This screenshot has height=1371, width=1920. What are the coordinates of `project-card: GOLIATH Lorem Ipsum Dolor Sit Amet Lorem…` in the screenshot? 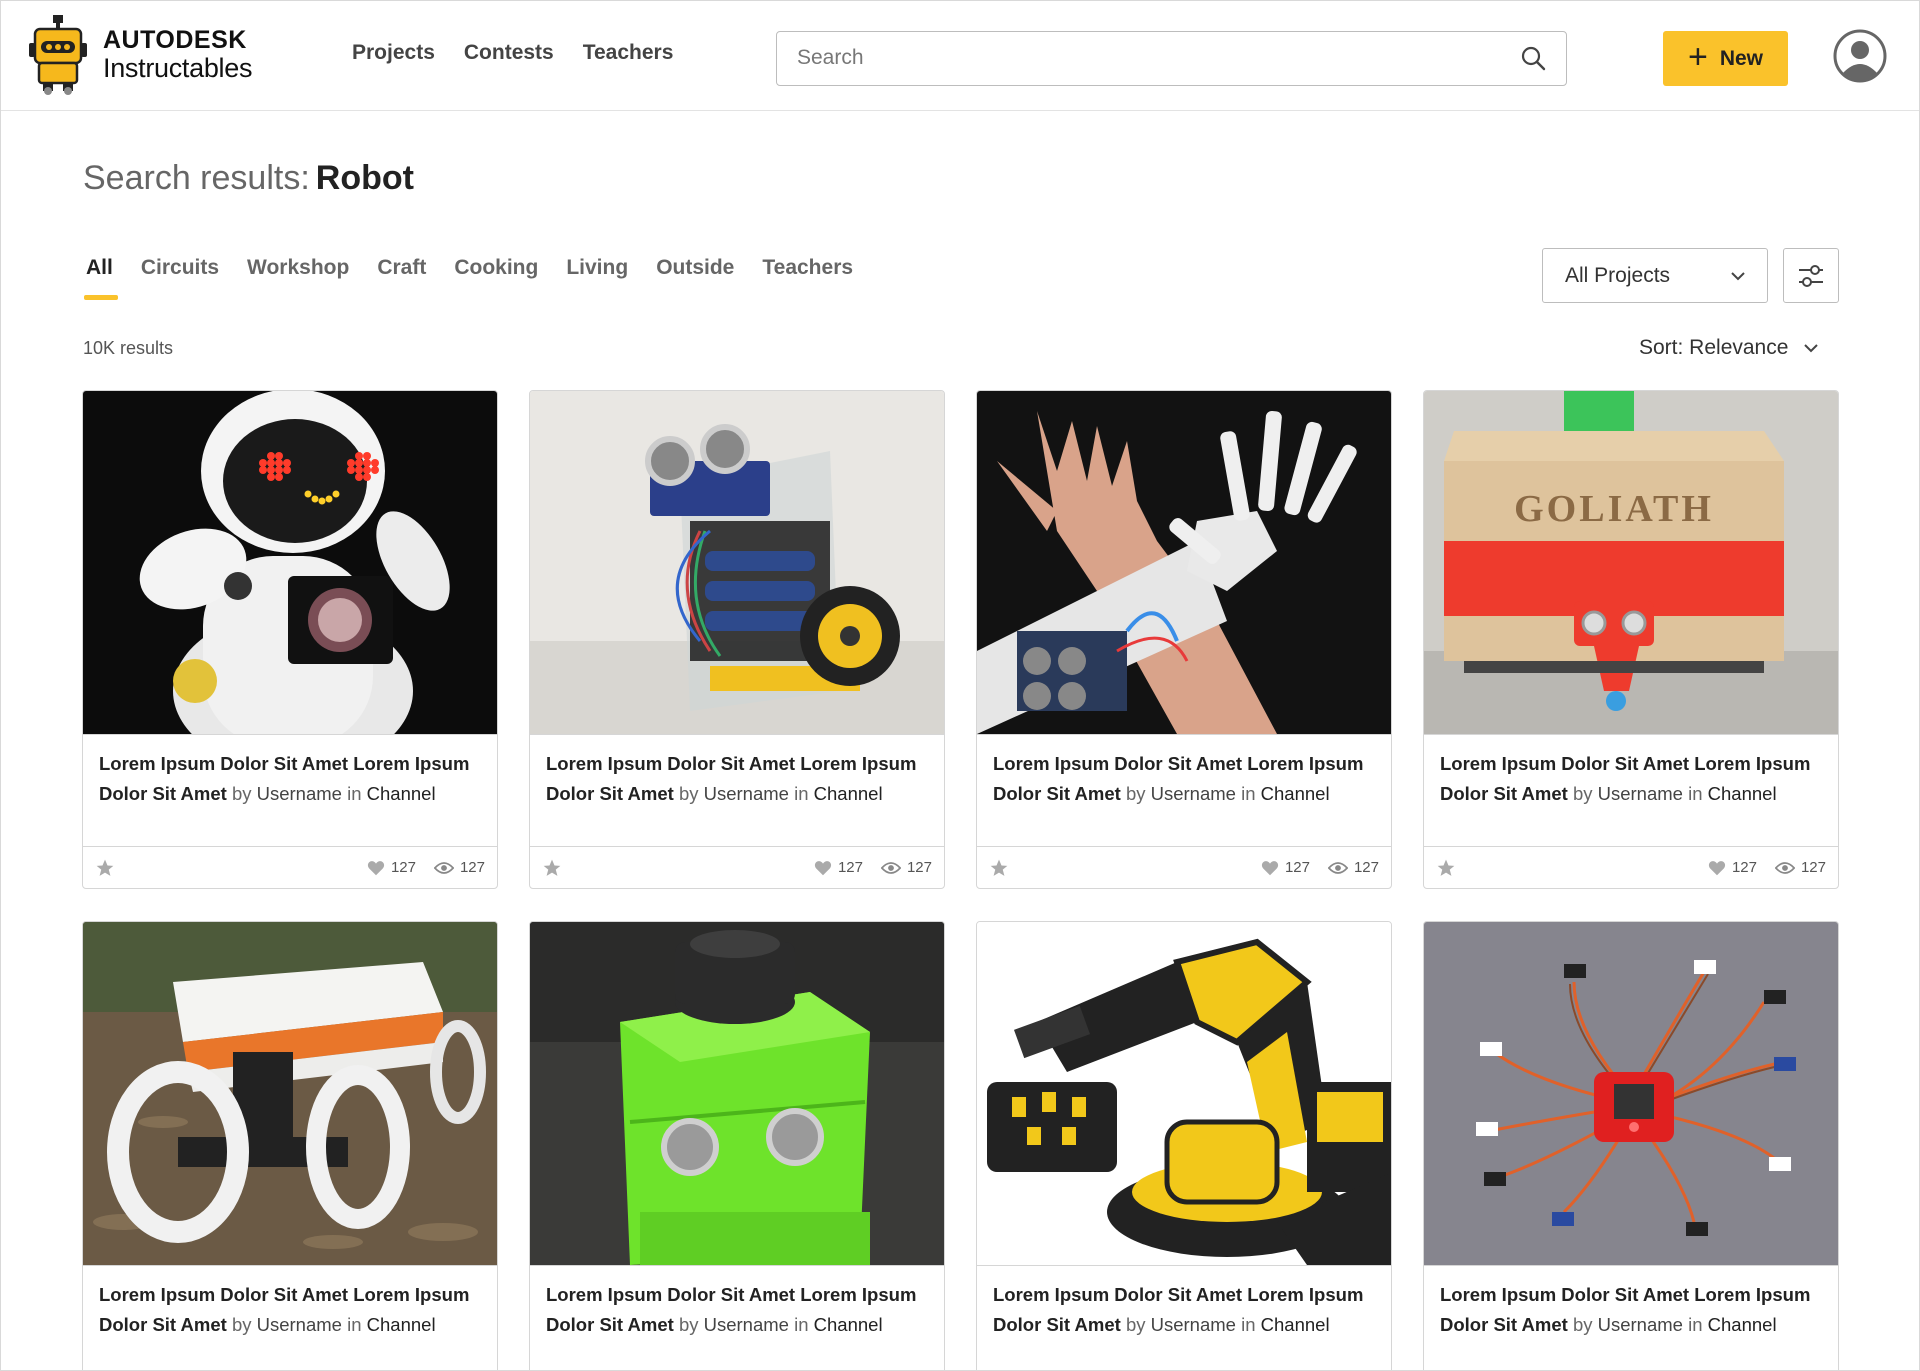 It's located at (1631, 639).